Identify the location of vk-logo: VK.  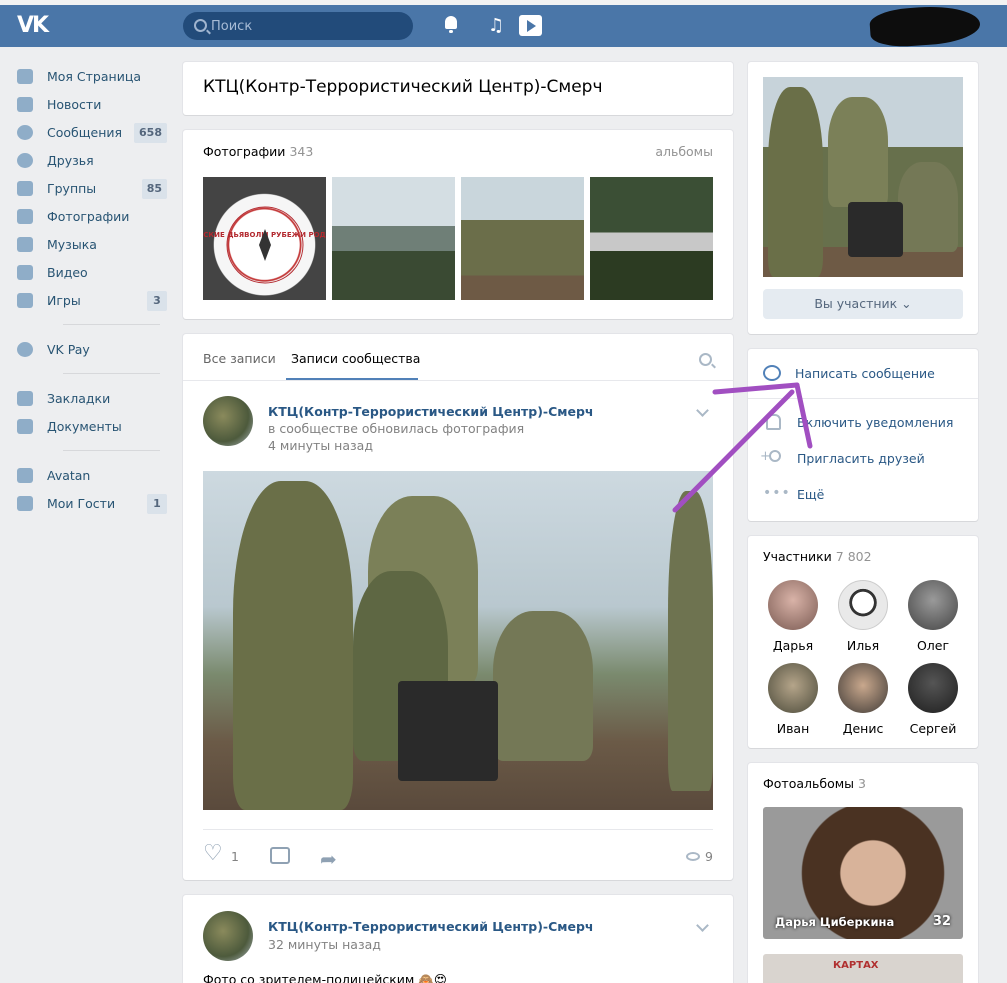
(33, 25).